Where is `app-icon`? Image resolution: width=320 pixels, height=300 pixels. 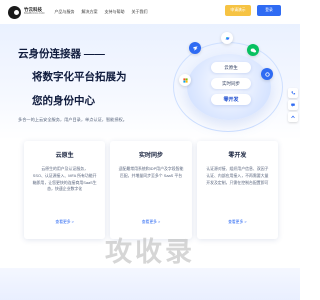
app-icon is located at coordinates (267, 74).